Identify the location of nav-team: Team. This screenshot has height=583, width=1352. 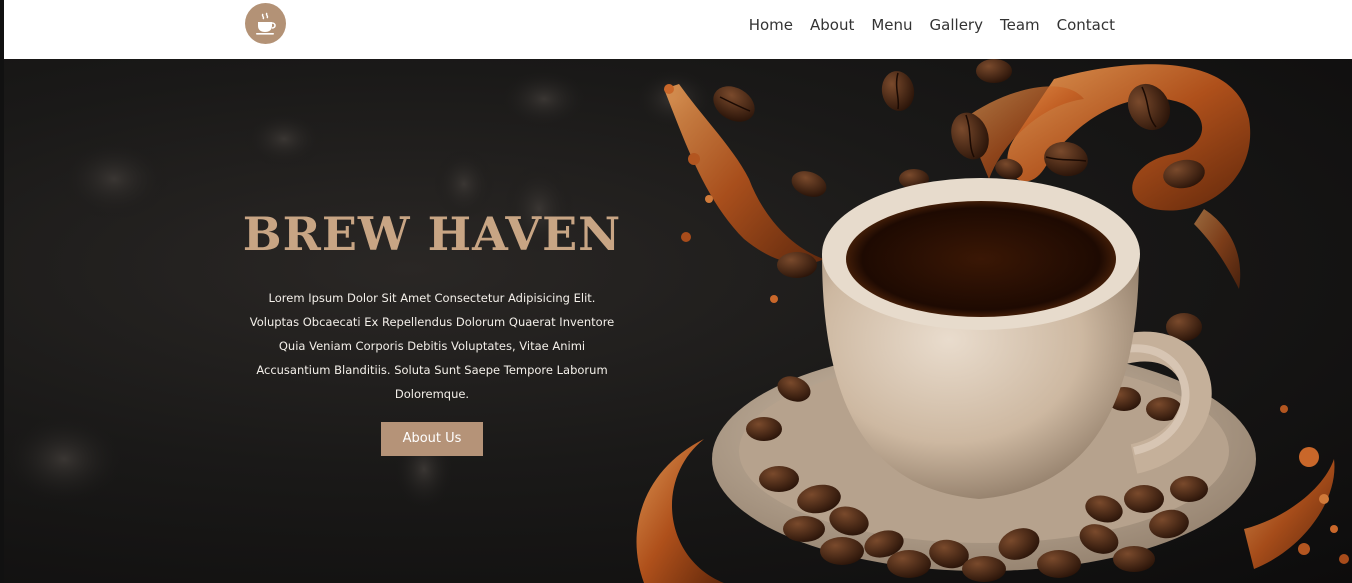
(1020, 25).